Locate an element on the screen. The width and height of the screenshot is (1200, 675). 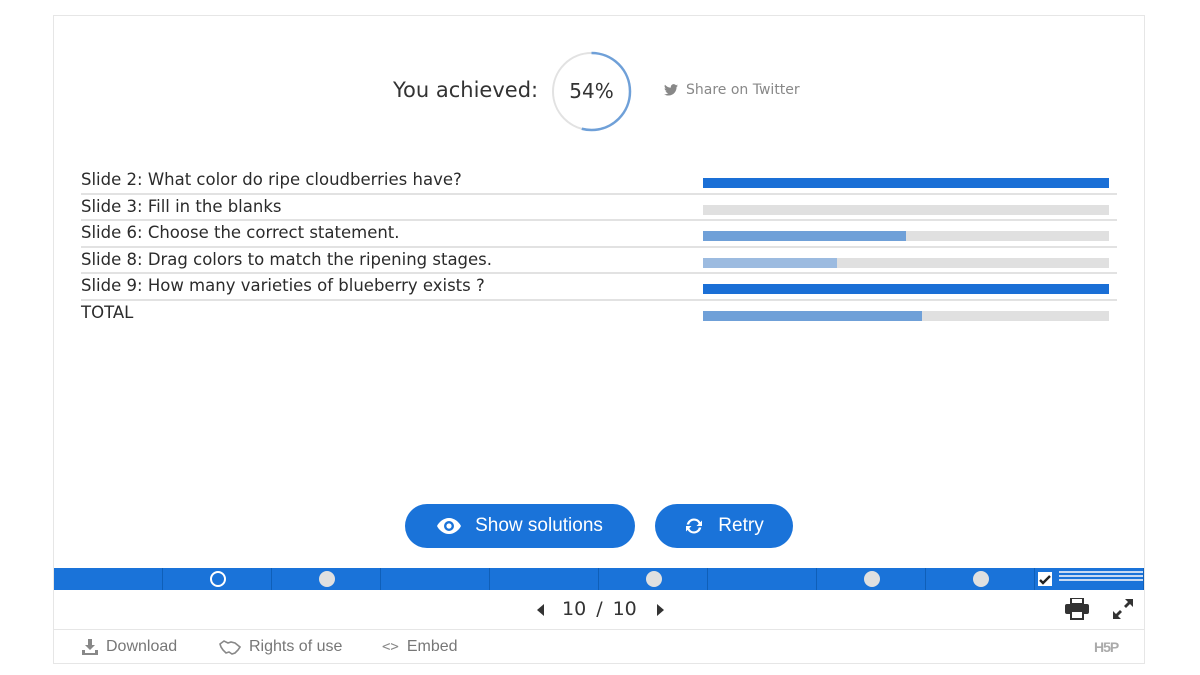
achieved-label: You achieved: is located at coordinates (466, 90).